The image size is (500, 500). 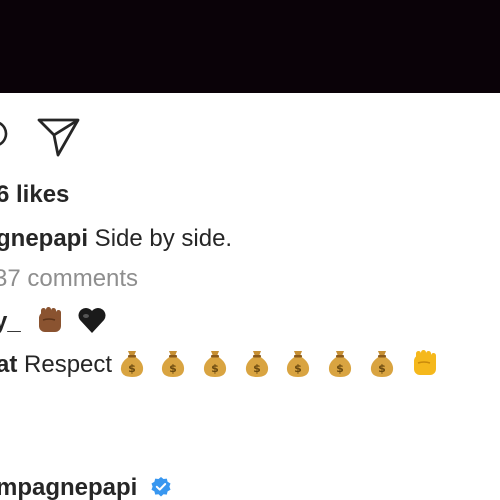 I want to click on caption-text: Side by side., so click(x=160, y=238).